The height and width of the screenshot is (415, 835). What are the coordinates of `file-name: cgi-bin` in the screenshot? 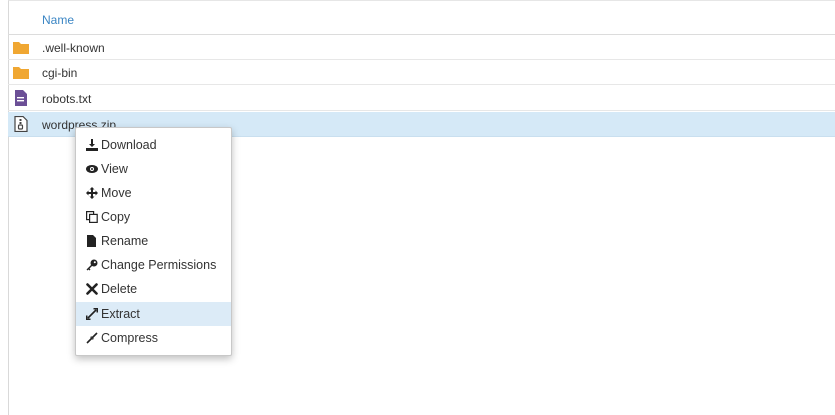 It's located at (60, 73).